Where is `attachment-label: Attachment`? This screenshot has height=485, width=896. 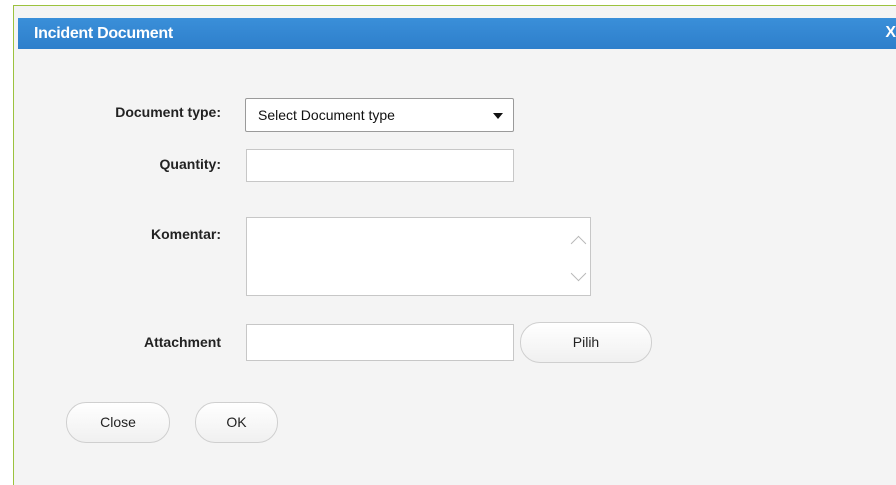 attachment-label: Attachment is located at coordinates (182, 342).